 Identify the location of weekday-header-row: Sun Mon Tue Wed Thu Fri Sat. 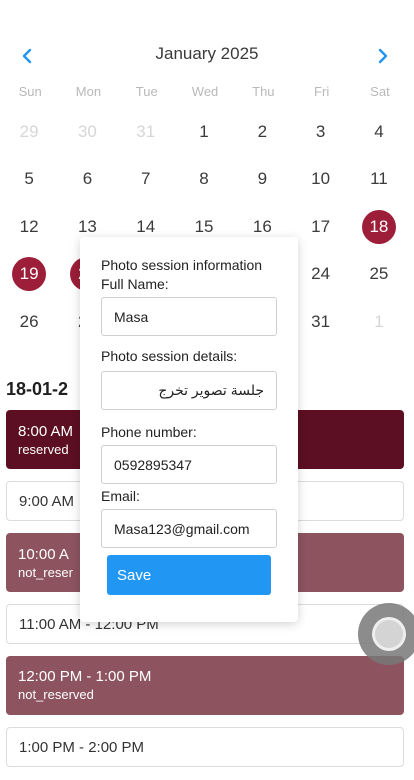
(207, 91).